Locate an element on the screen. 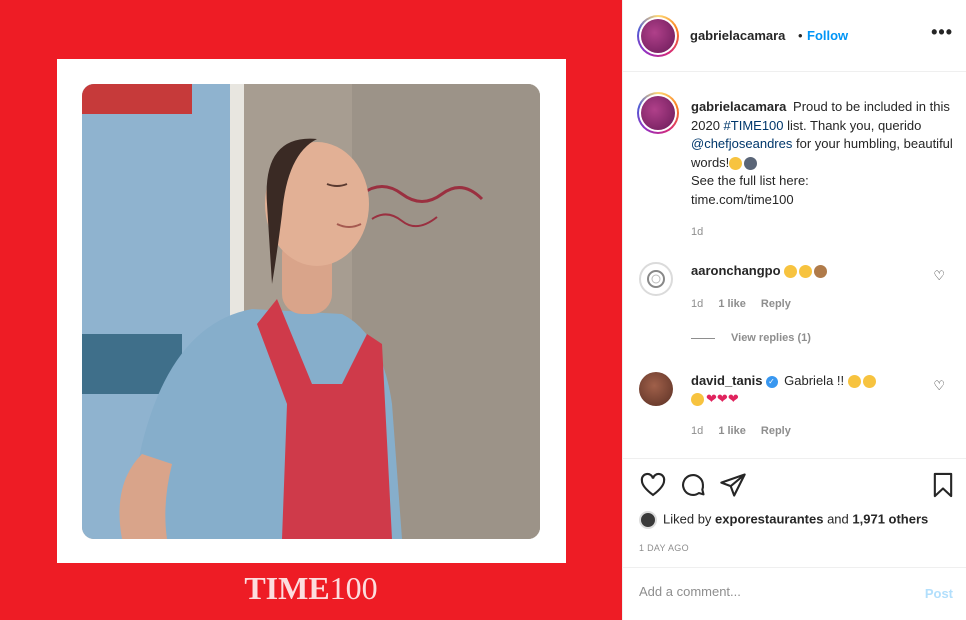  more-options-icon: ••• is located at coordinates (942, 32).